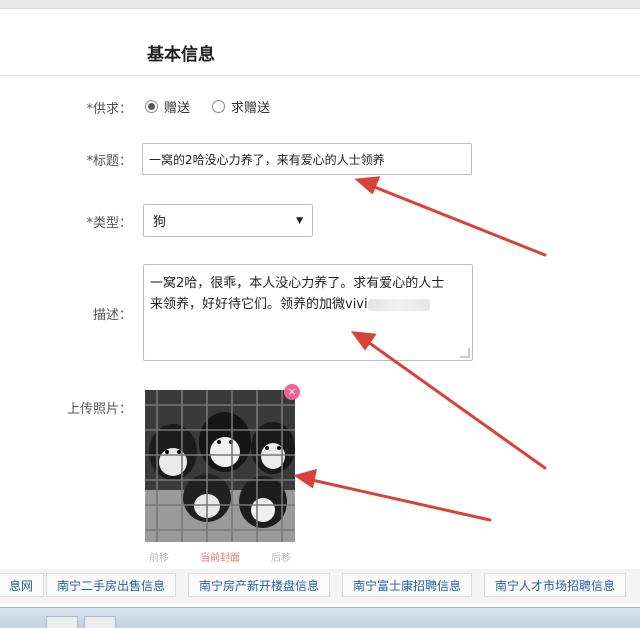 This screenshot has height=628, width=640. I want to click on arrow-to-title, so click(458, 220).